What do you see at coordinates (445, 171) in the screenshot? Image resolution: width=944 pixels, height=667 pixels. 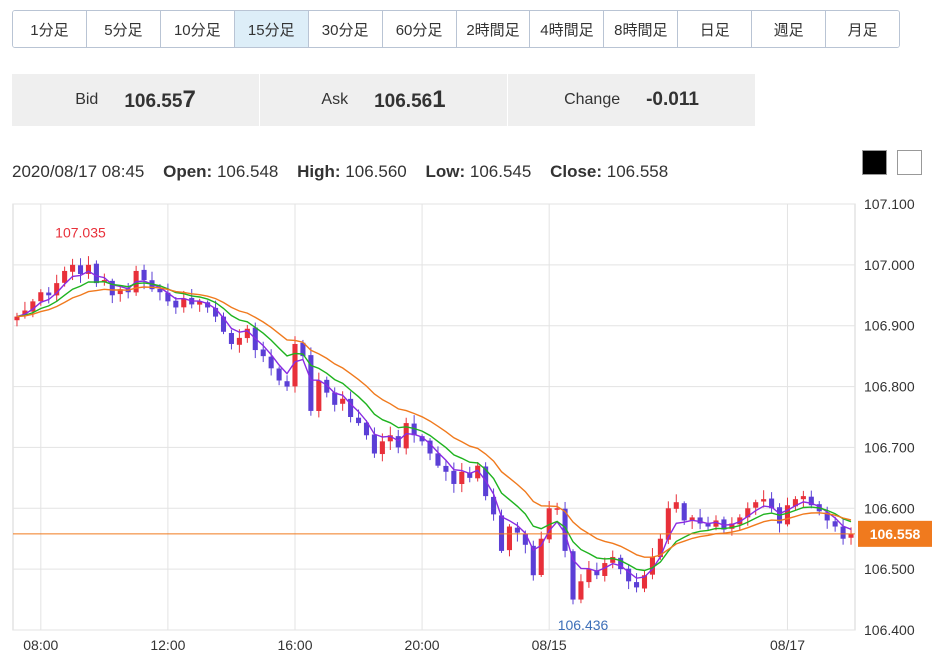 I see `low-label: Low:` at bounding box center [445, 171].